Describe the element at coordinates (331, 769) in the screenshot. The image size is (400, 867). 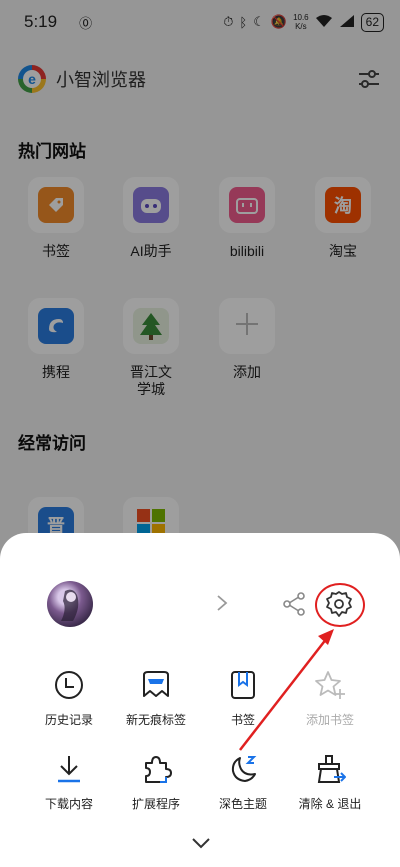
I see `broom-exit-icon` at that location.